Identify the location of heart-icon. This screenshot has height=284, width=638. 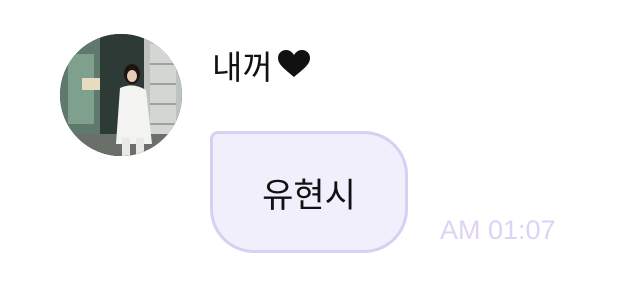
(294, 67).